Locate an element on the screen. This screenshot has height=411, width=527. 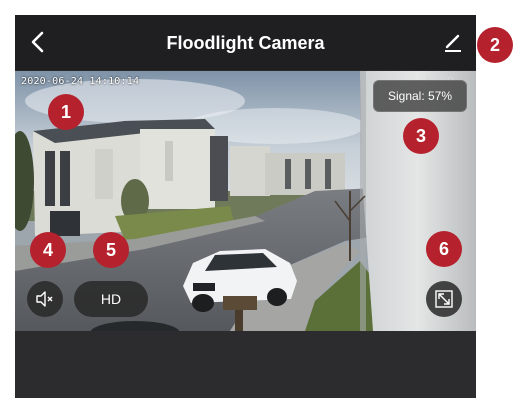
hd-quality-button: HD is located at coordinates (111, 299).